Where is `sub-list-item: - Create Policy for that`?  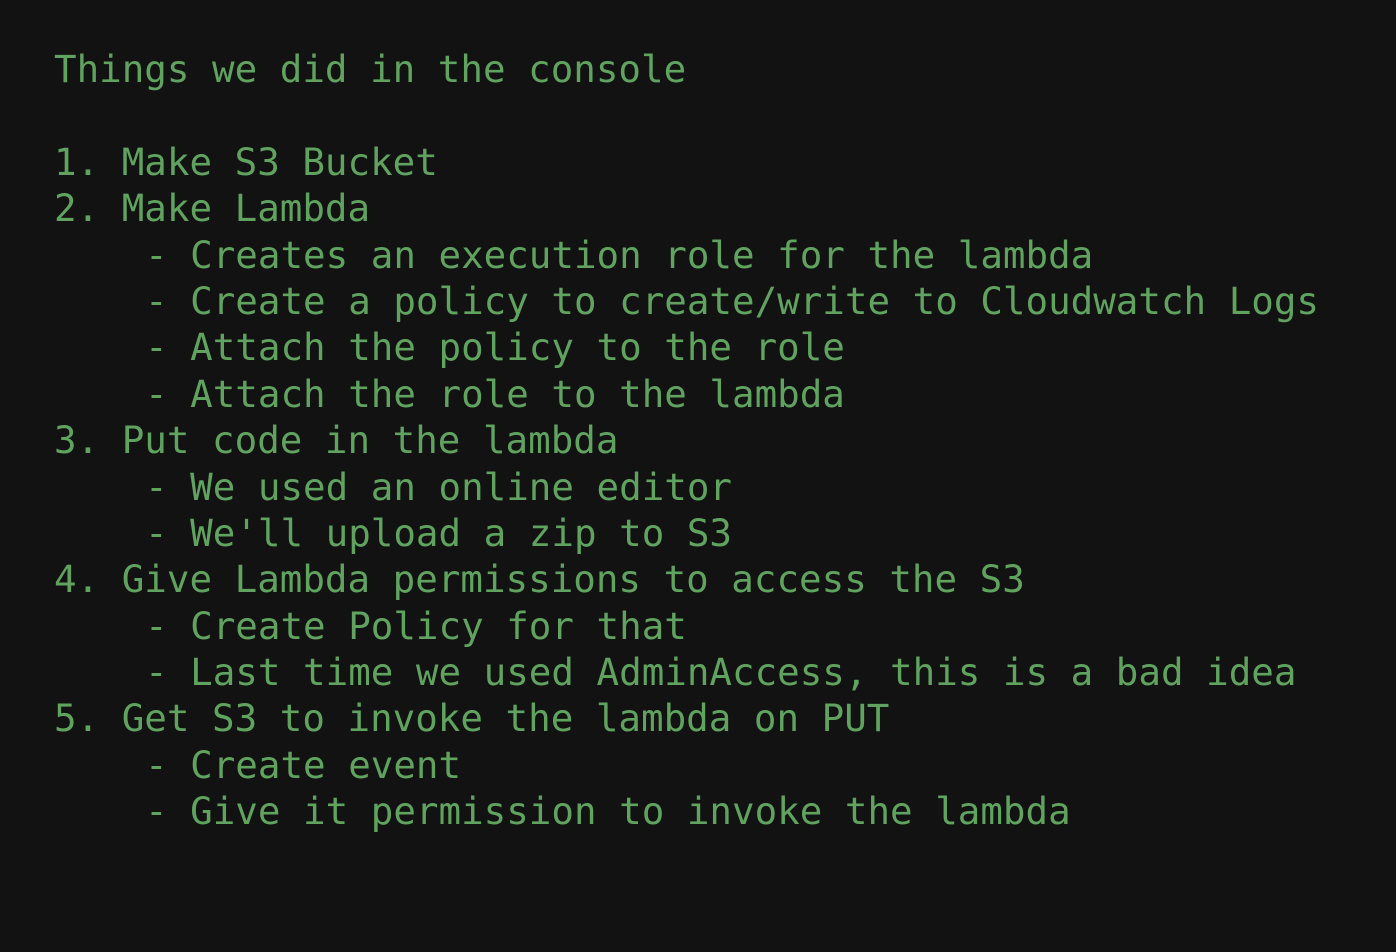 sub-list-item: - Create Policy for that is located at coordinates (416, 625).